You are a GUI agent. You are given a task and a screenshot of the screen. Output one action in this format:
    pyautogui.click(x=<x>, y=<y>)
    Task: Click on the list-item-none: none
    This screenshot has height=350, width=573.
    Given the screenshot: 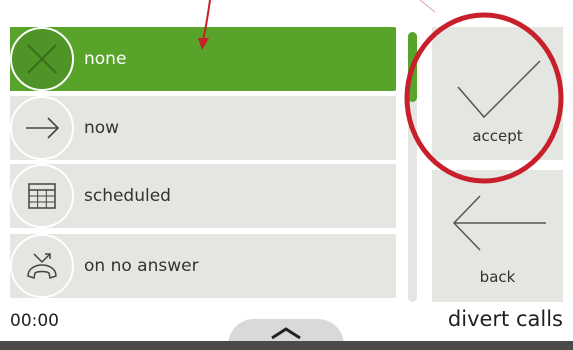 What is the action you would take?
    pyautogui.click(x=203, y=59)
    